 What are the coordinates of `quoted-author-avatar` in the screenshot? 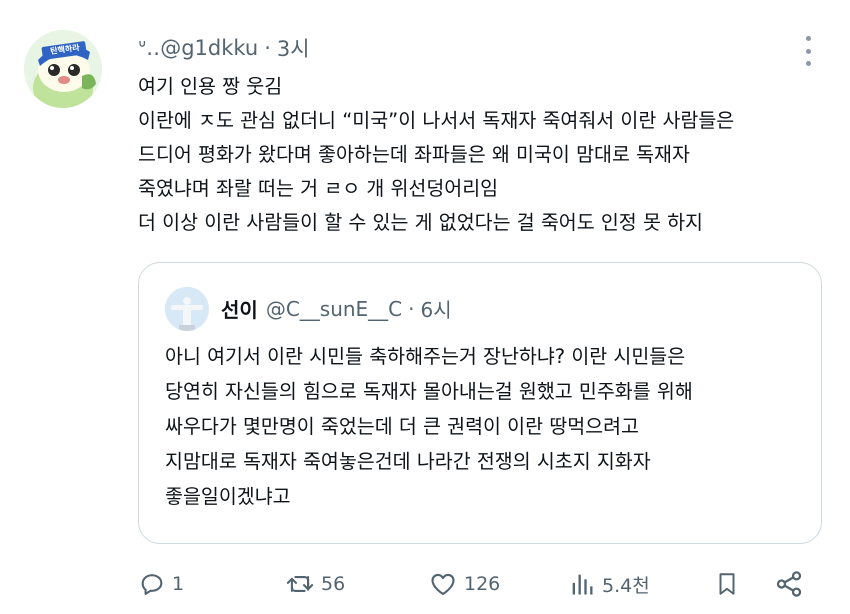 It's located at (187, 309).